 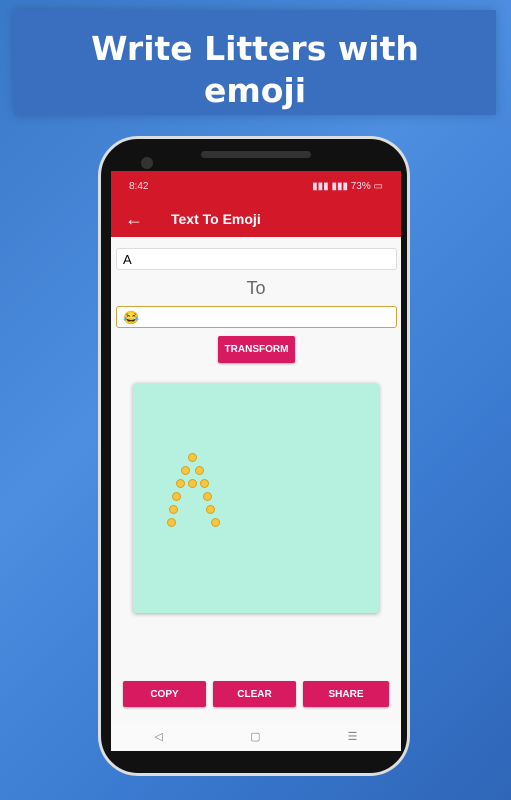 I want to click on status-time: 8:42, so click(x=139, y=186).